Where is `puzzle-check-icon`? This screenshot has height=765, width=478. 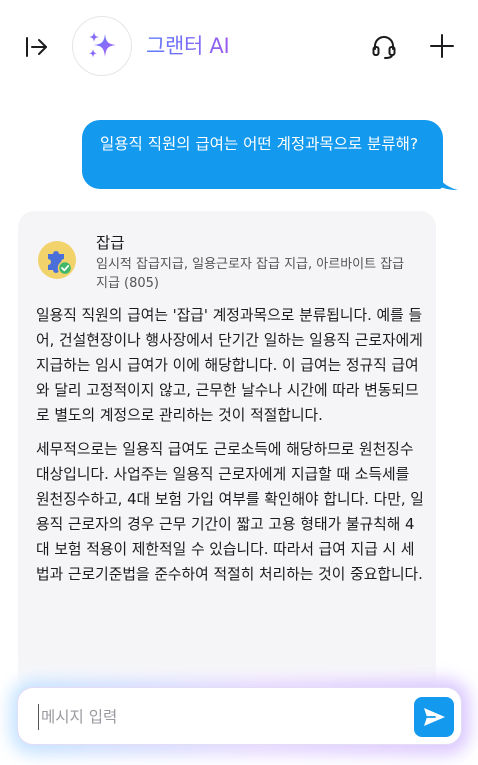 puzzle-check-icon is located at coordinates (60, 263).